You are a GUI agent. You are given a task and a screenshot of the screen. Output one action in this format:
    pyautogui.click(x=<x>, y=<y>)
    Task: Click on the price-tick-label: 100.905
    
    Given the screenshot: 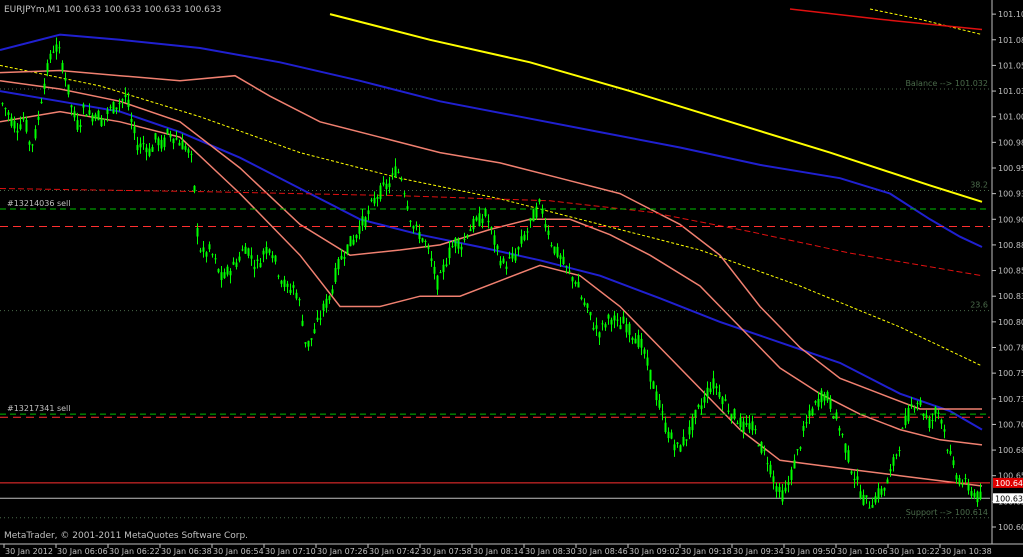 What is the action you would take?
    pyautogui.click(x=1010, y=219)
    